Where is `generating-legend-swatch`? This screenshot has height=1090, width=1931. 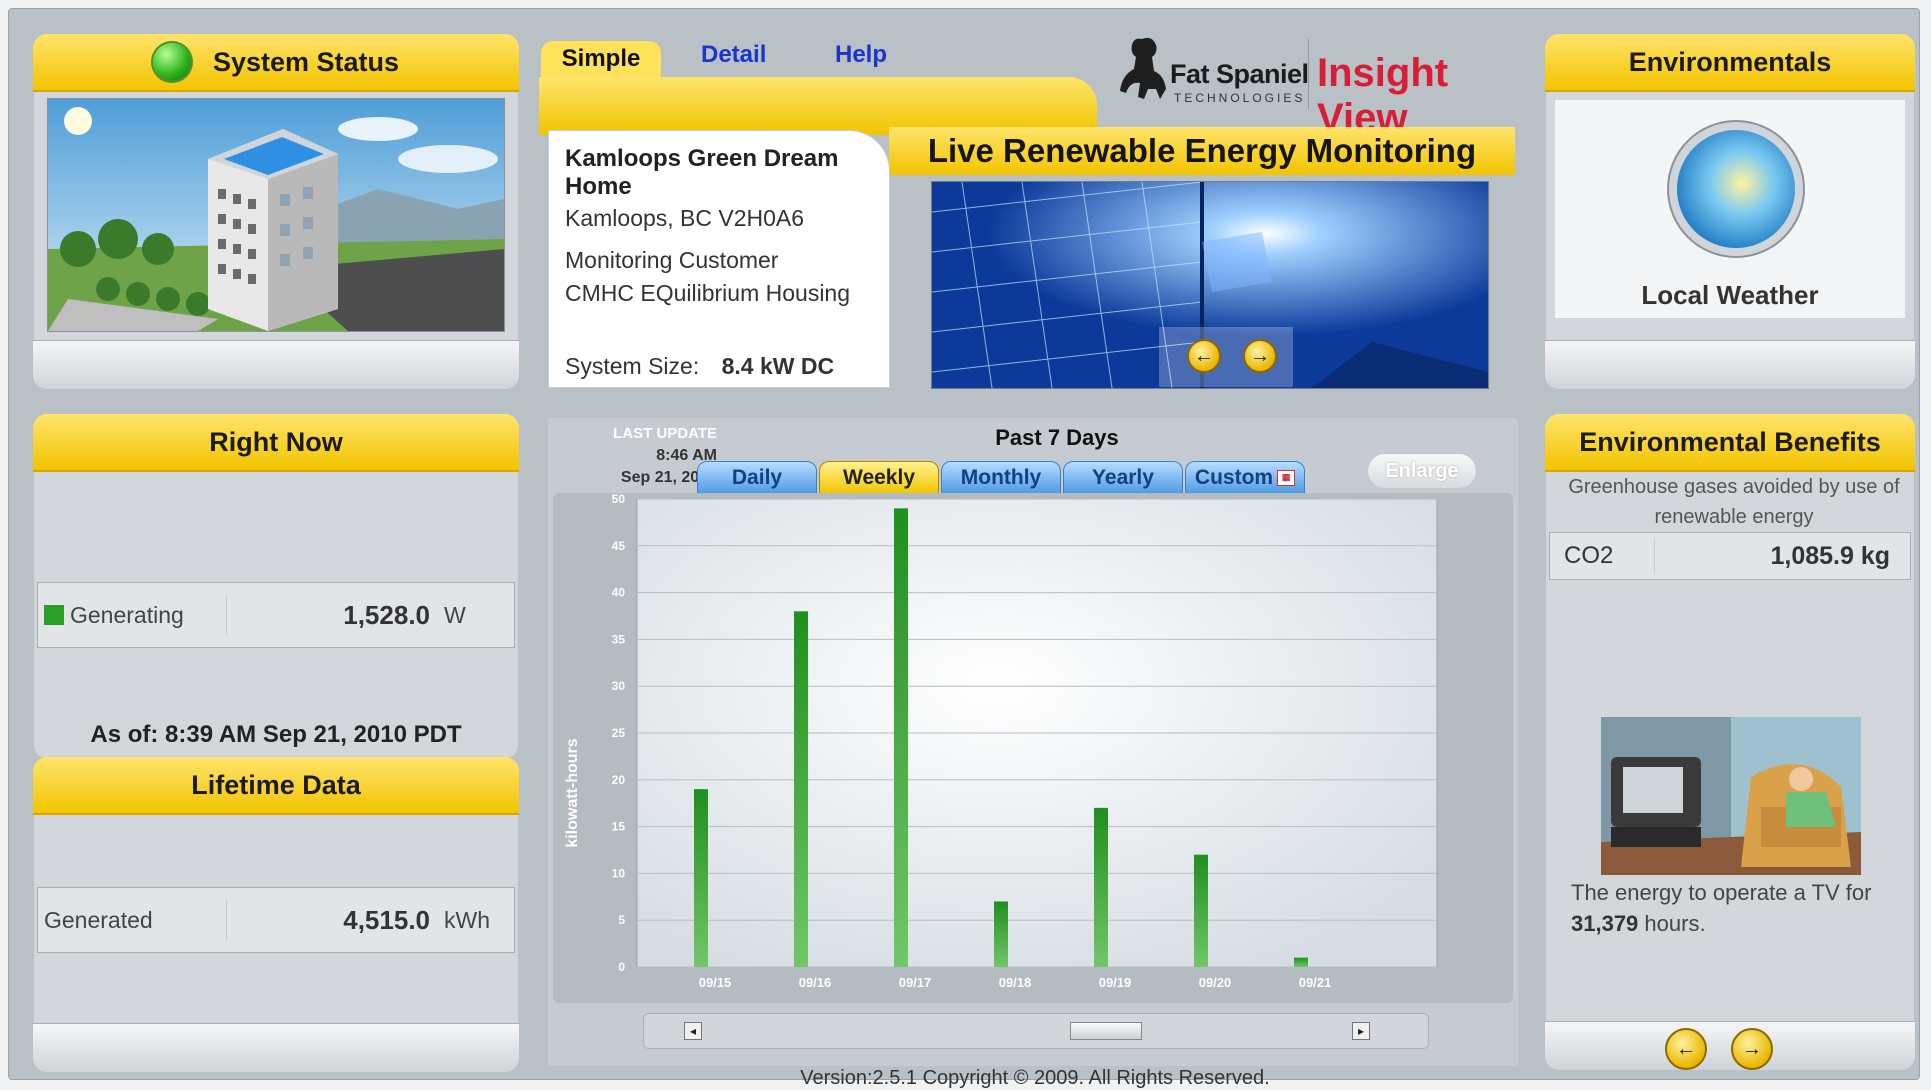 generating-legend-swatch is located at coordinates (54, 615).